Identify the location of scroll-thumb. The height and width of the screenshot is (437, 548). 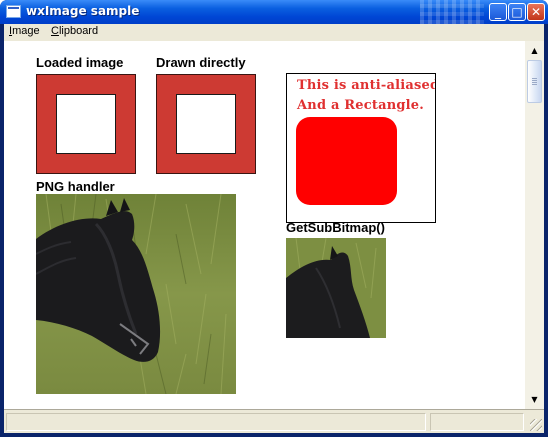
(534, 81).